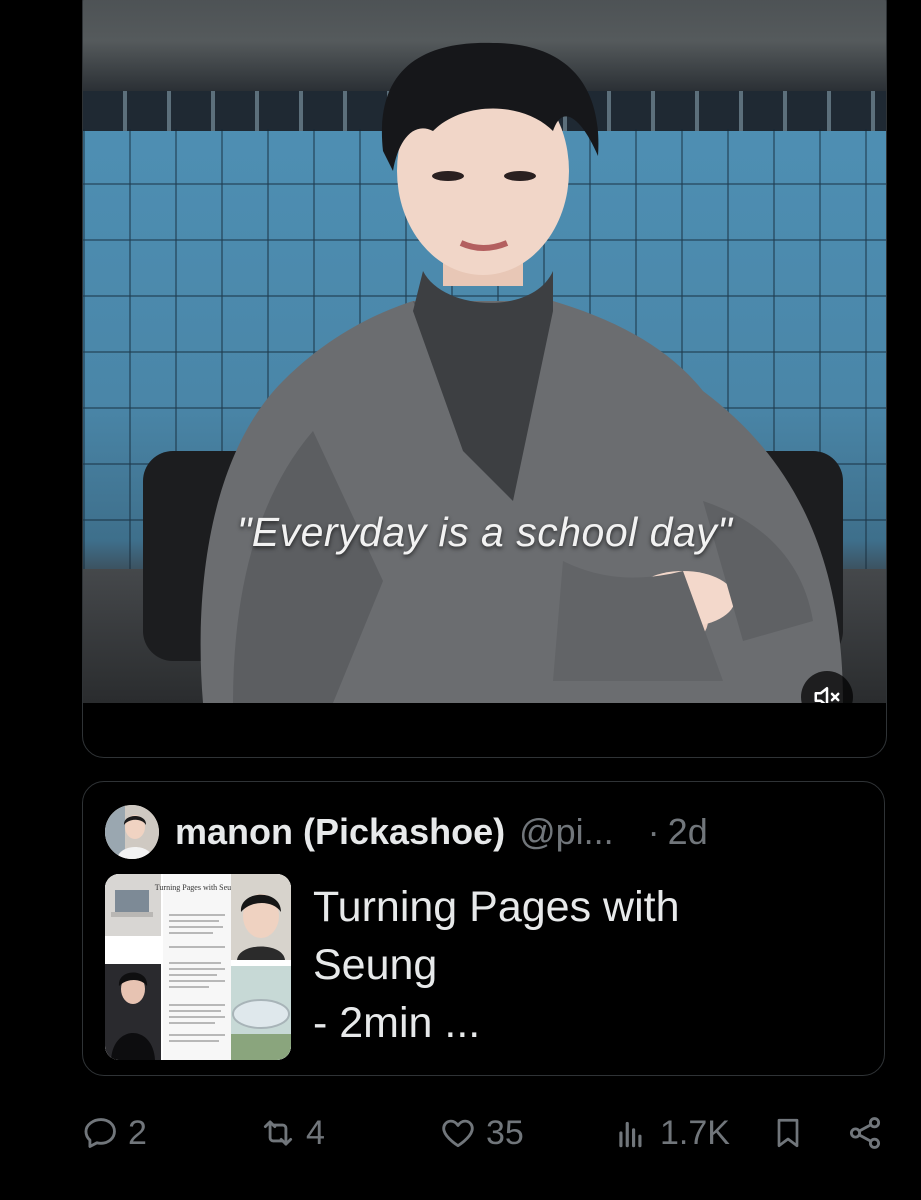 This screenshot has height=1200, width=921. I want to click on like-count: 35, so click(505, 1132).